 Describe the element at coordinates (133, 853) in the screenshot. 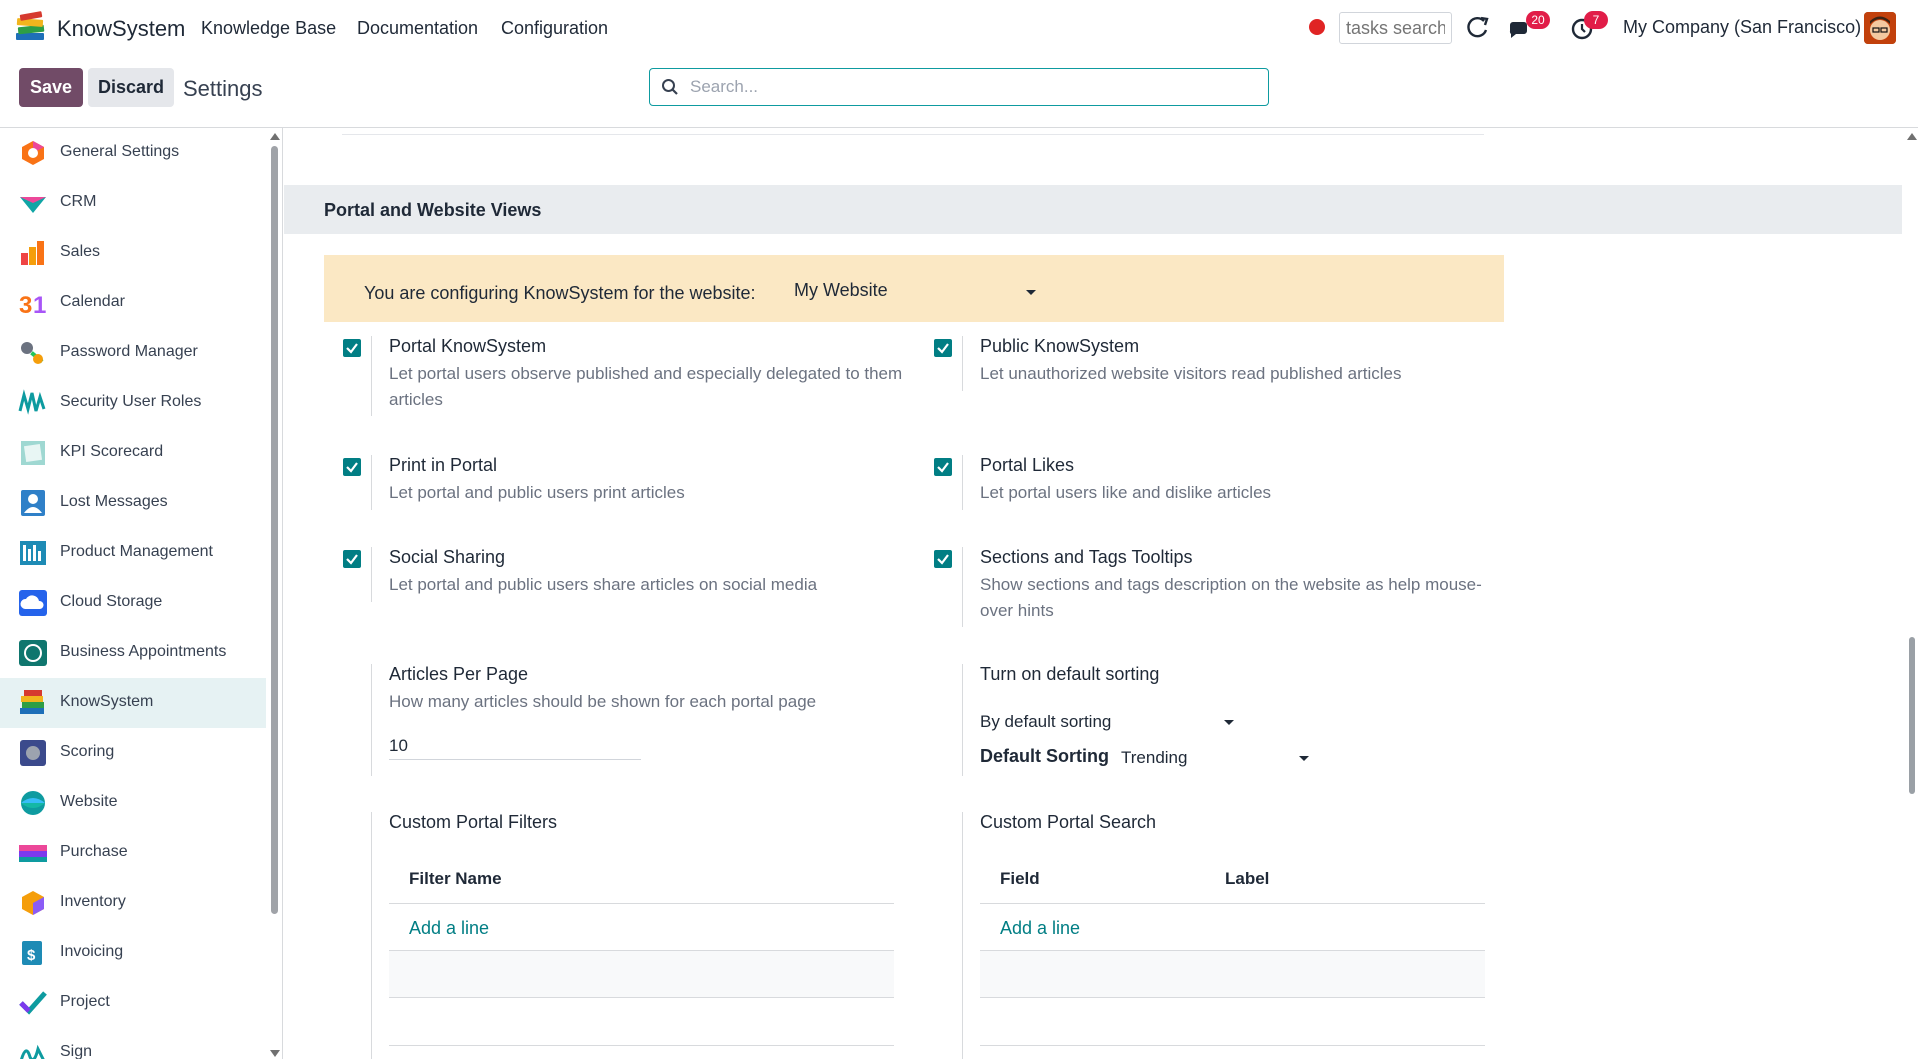

I see `sidebar-item-purchase: Purchase` at that location.